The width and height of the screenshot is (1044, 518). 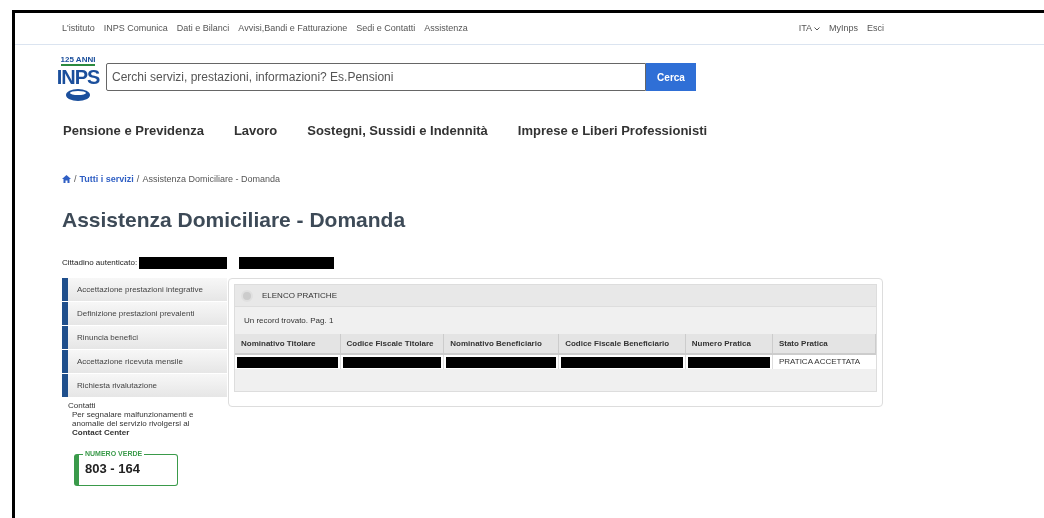 I want to click on breadcrumb-link: Tutti i servizi, so click(x=106, y=179).